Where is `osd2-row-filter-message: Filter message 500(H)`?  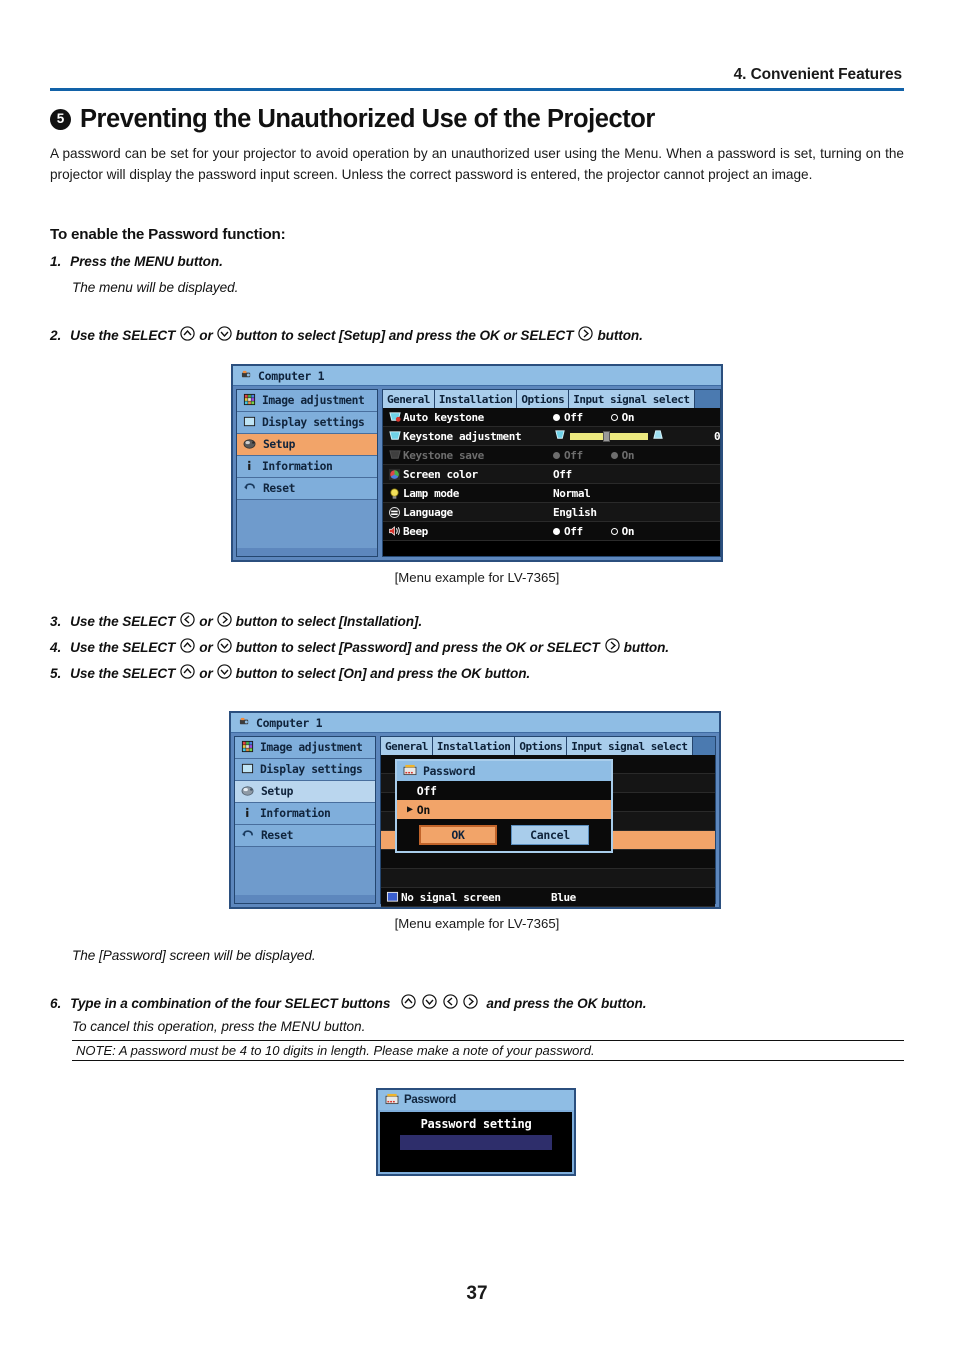 osd2-row-filter-message: Filter message 500(H) is located at coordinates (548, 908).